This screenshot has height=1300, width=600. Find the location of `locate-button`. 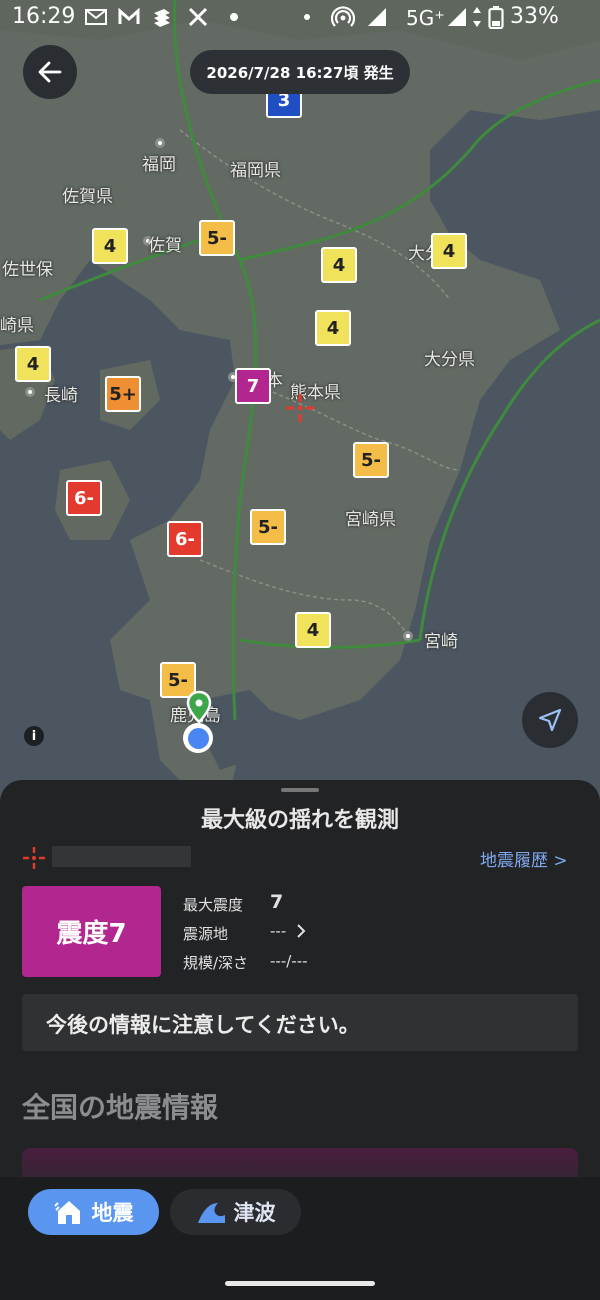

locate-button is located at coordinates (550, 720).